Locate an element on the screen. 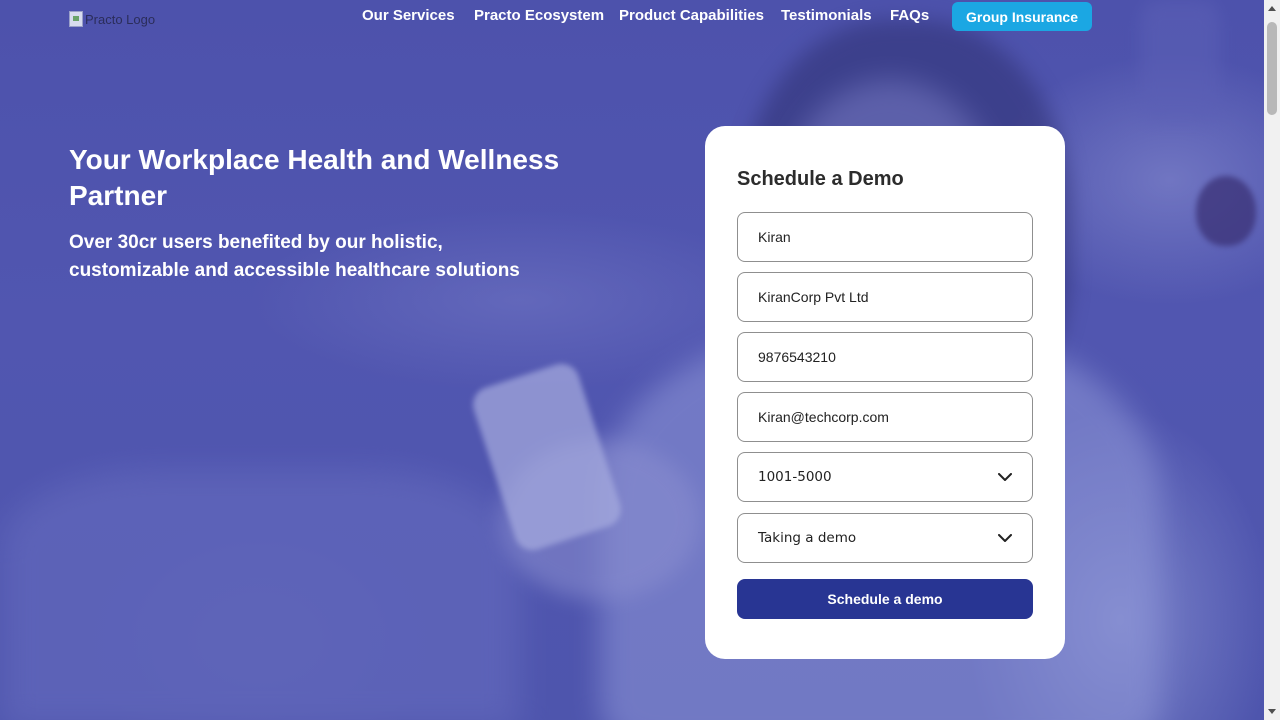 The width and height of the screenshot is (1280, 720). nav-practo-ecosystem: Practo Ecosystem is located at coordinates (539, 15).